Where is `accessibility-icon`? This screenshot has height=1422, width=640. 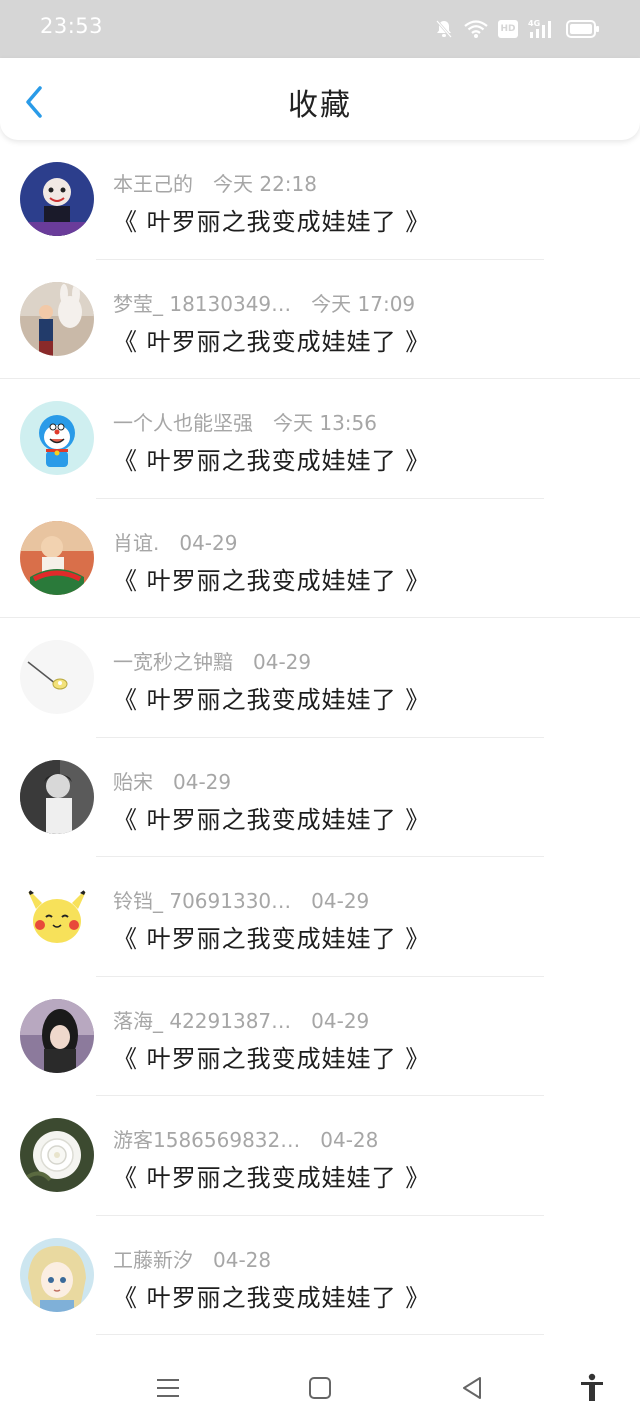
accessibility-icon is located at coordinates (592, 1387).